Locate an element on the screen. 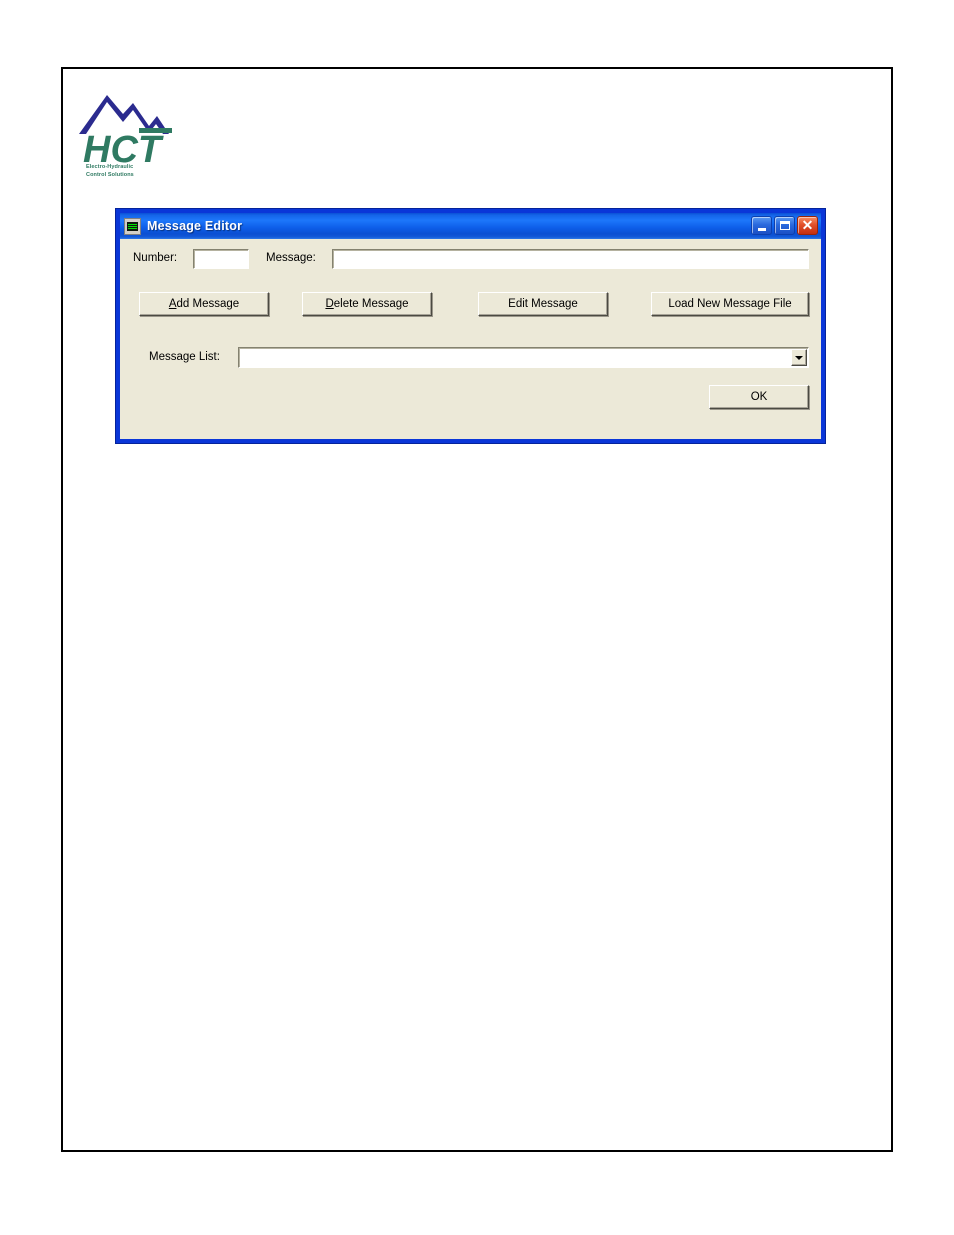 The height and width of the screenshot is (1235, 954). edit-message-label: Edit Message is located at coordinates (543, 304).